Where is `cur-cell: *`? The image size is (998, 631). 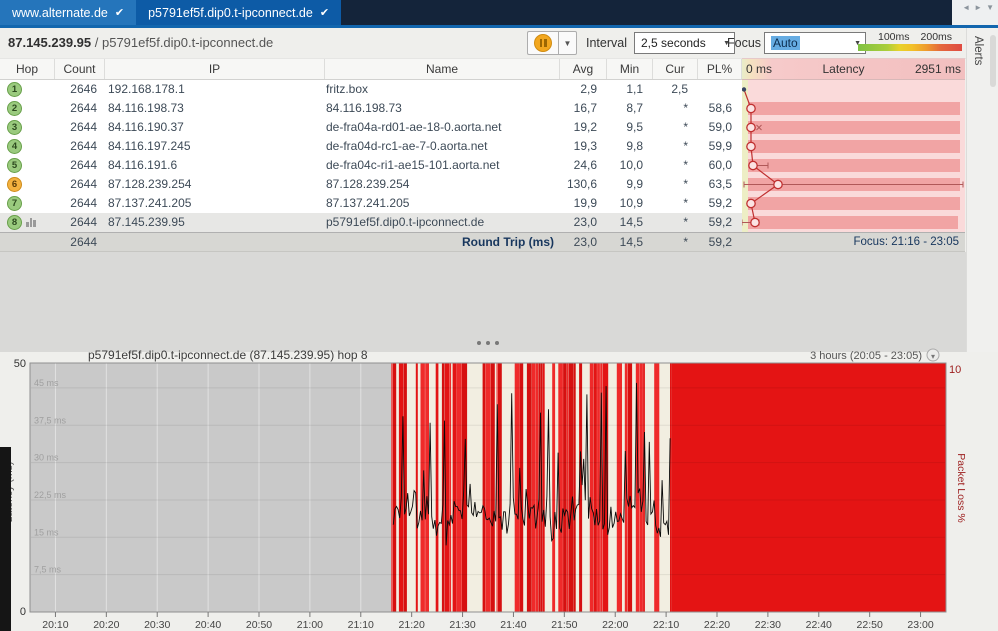
cur-cell: * is located at coordinates (685, 146).